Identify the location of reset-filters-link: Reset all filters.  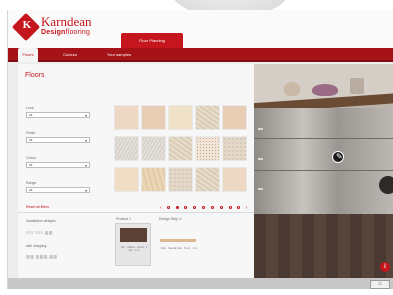
(37, 207).